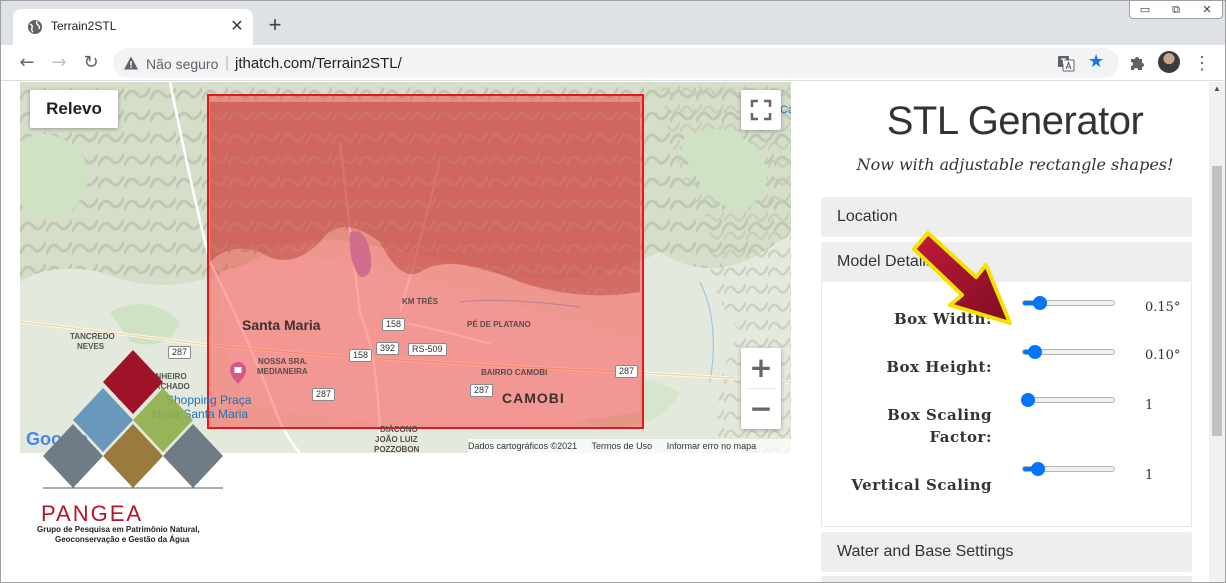 The image size is (1226, 583). I want to click on back-button: ←, so click(27, 63).